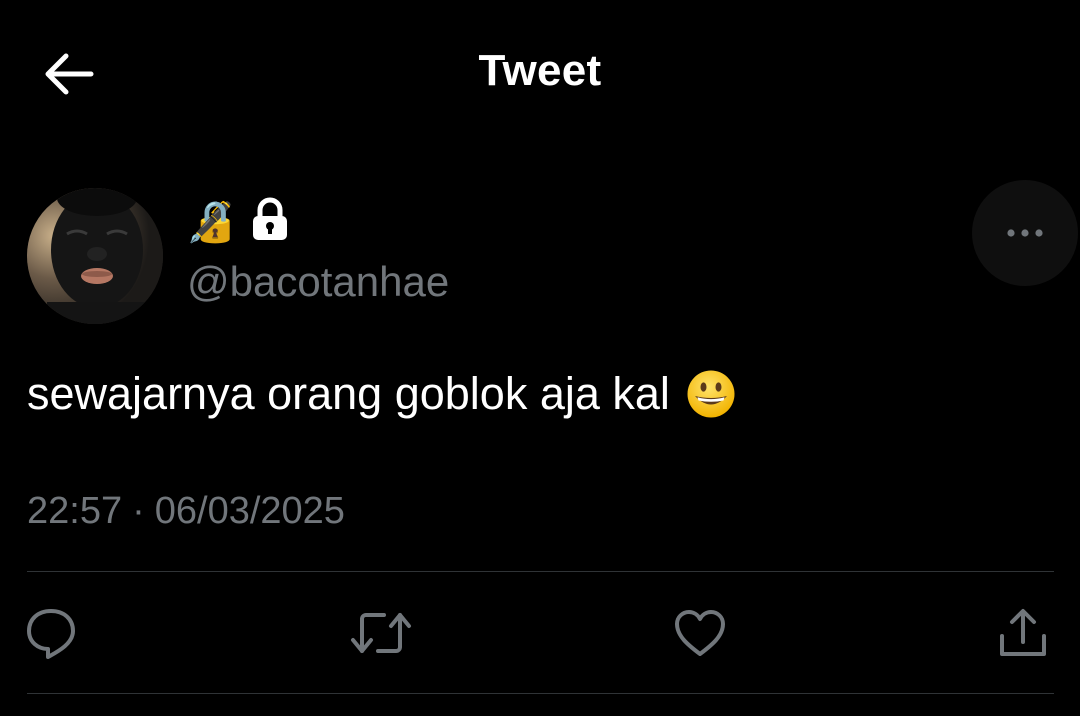  What do you see at coordinates (711, 394) in the screenshot?
I see `grinning-face-emoji` at bounding box center [711, 394].